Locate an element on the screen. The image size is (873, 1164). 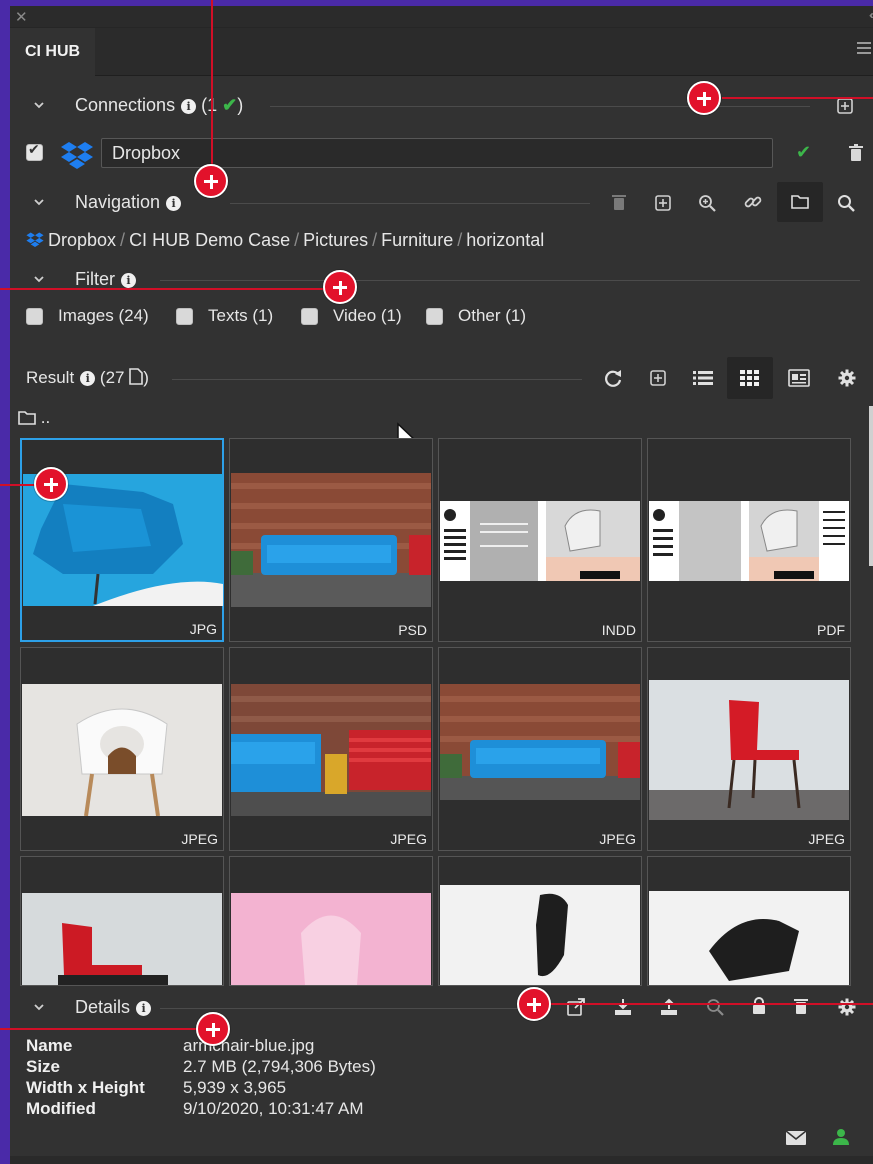
connection-name-field: Dropbox is located at coordinates (437, 153).